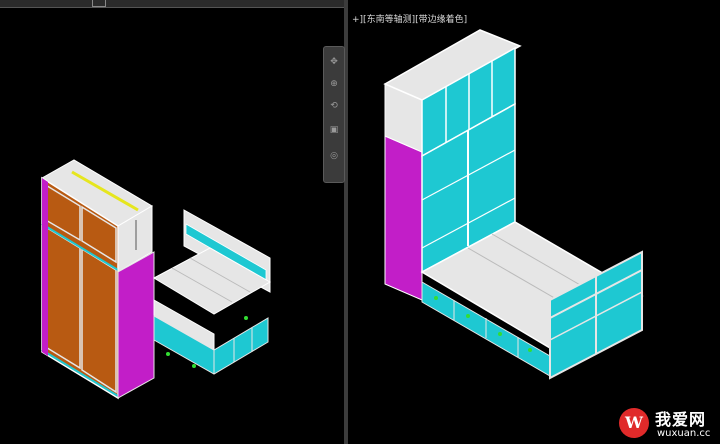 The image size is (720, 444). Describe the element at coordinates (681, 419) in the screenshot. I see `watermark-brand: 我爱网` at that location.